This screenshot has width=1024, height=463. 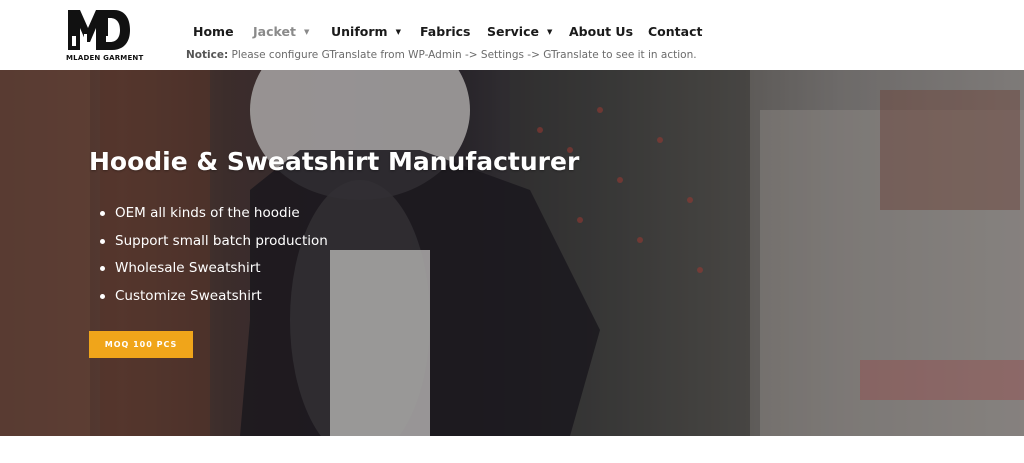 I want to click on nav-home: Home, so click(x=213, y=31).